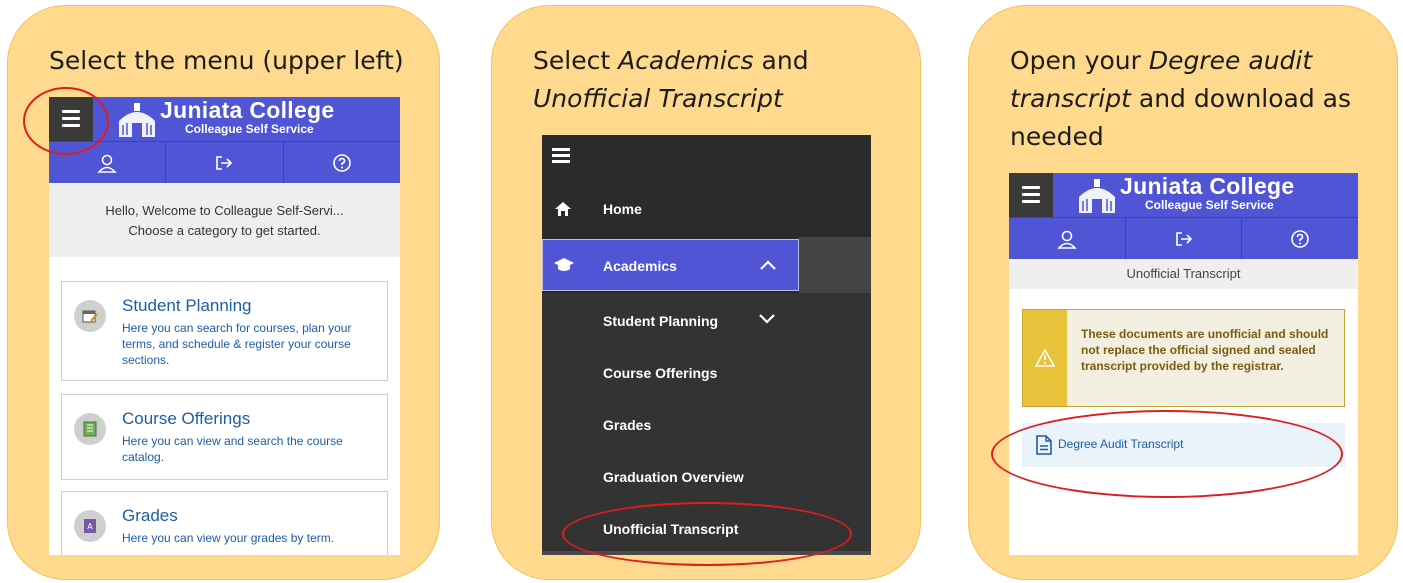 The image size is (1403, 583). Describe the element at coordinates (706, 423) in the screenshot. I see `menu-subitem-grades: Grades` at that location.